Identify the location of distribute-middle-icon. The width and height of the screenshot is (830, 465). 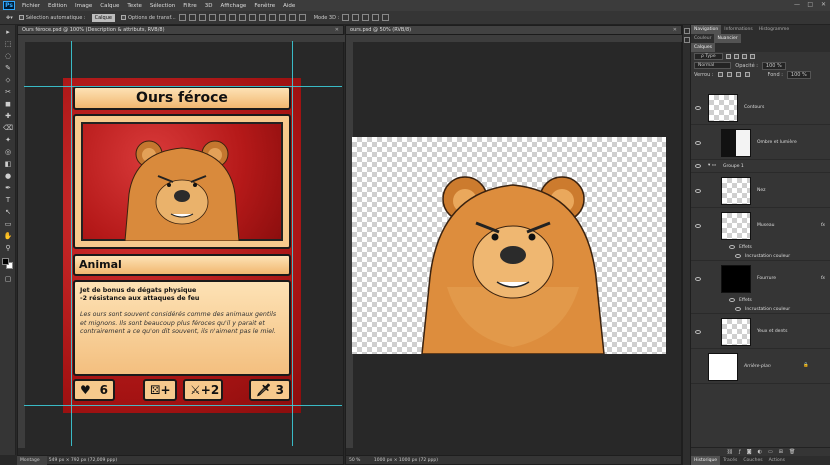
(252, 17).